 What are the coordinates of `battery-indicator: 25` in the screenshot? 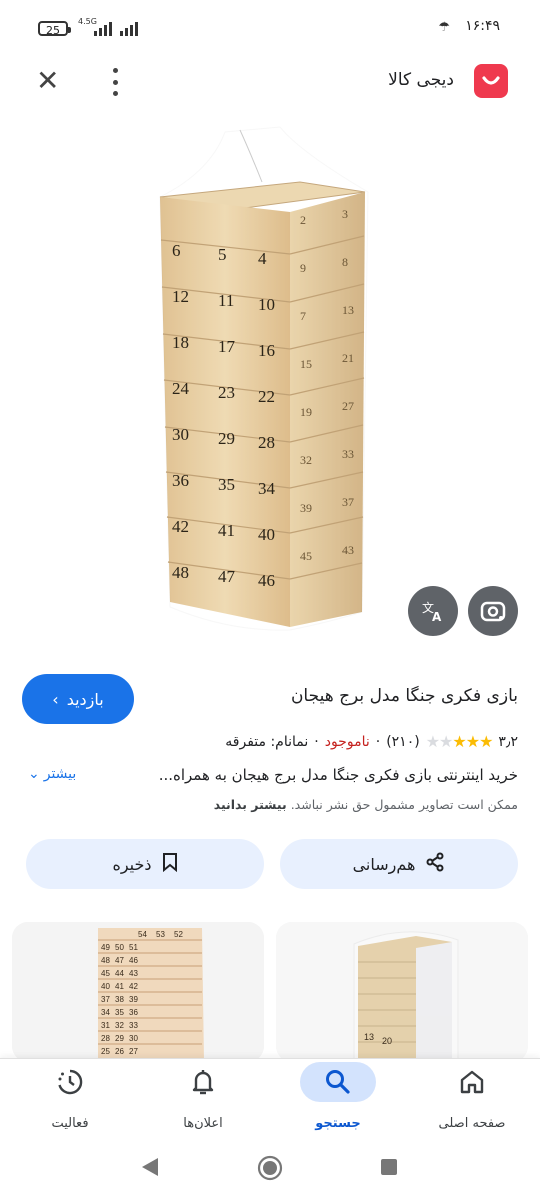 It's located at (54, 29).